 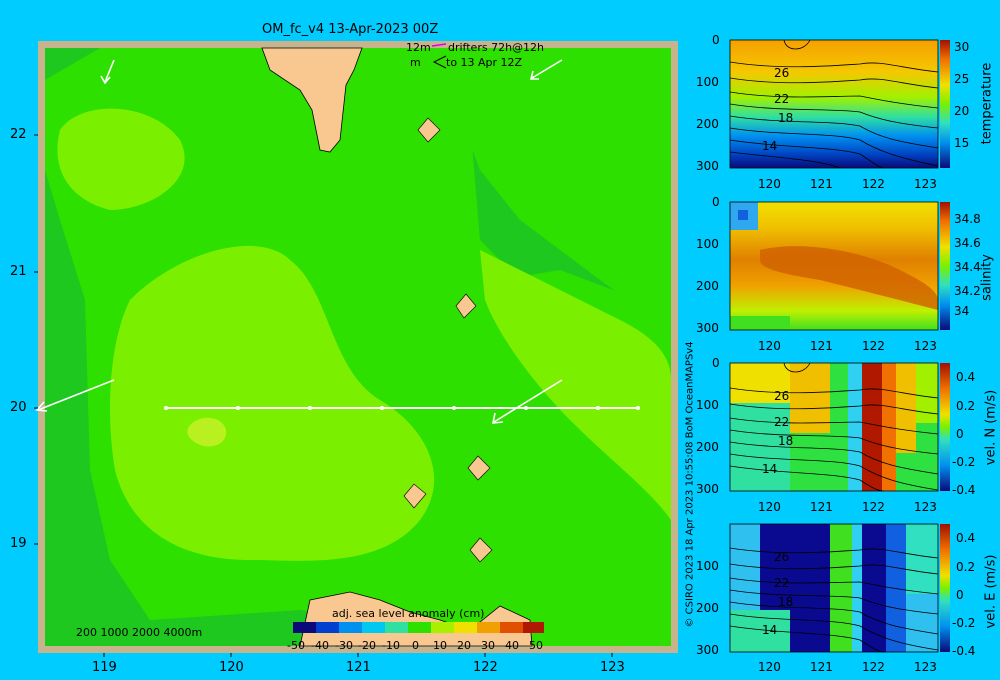 What do you see at coordinates (18, 543) in the screenshot?
I see `lat-tick: 19` at bounding box center [18, 543].